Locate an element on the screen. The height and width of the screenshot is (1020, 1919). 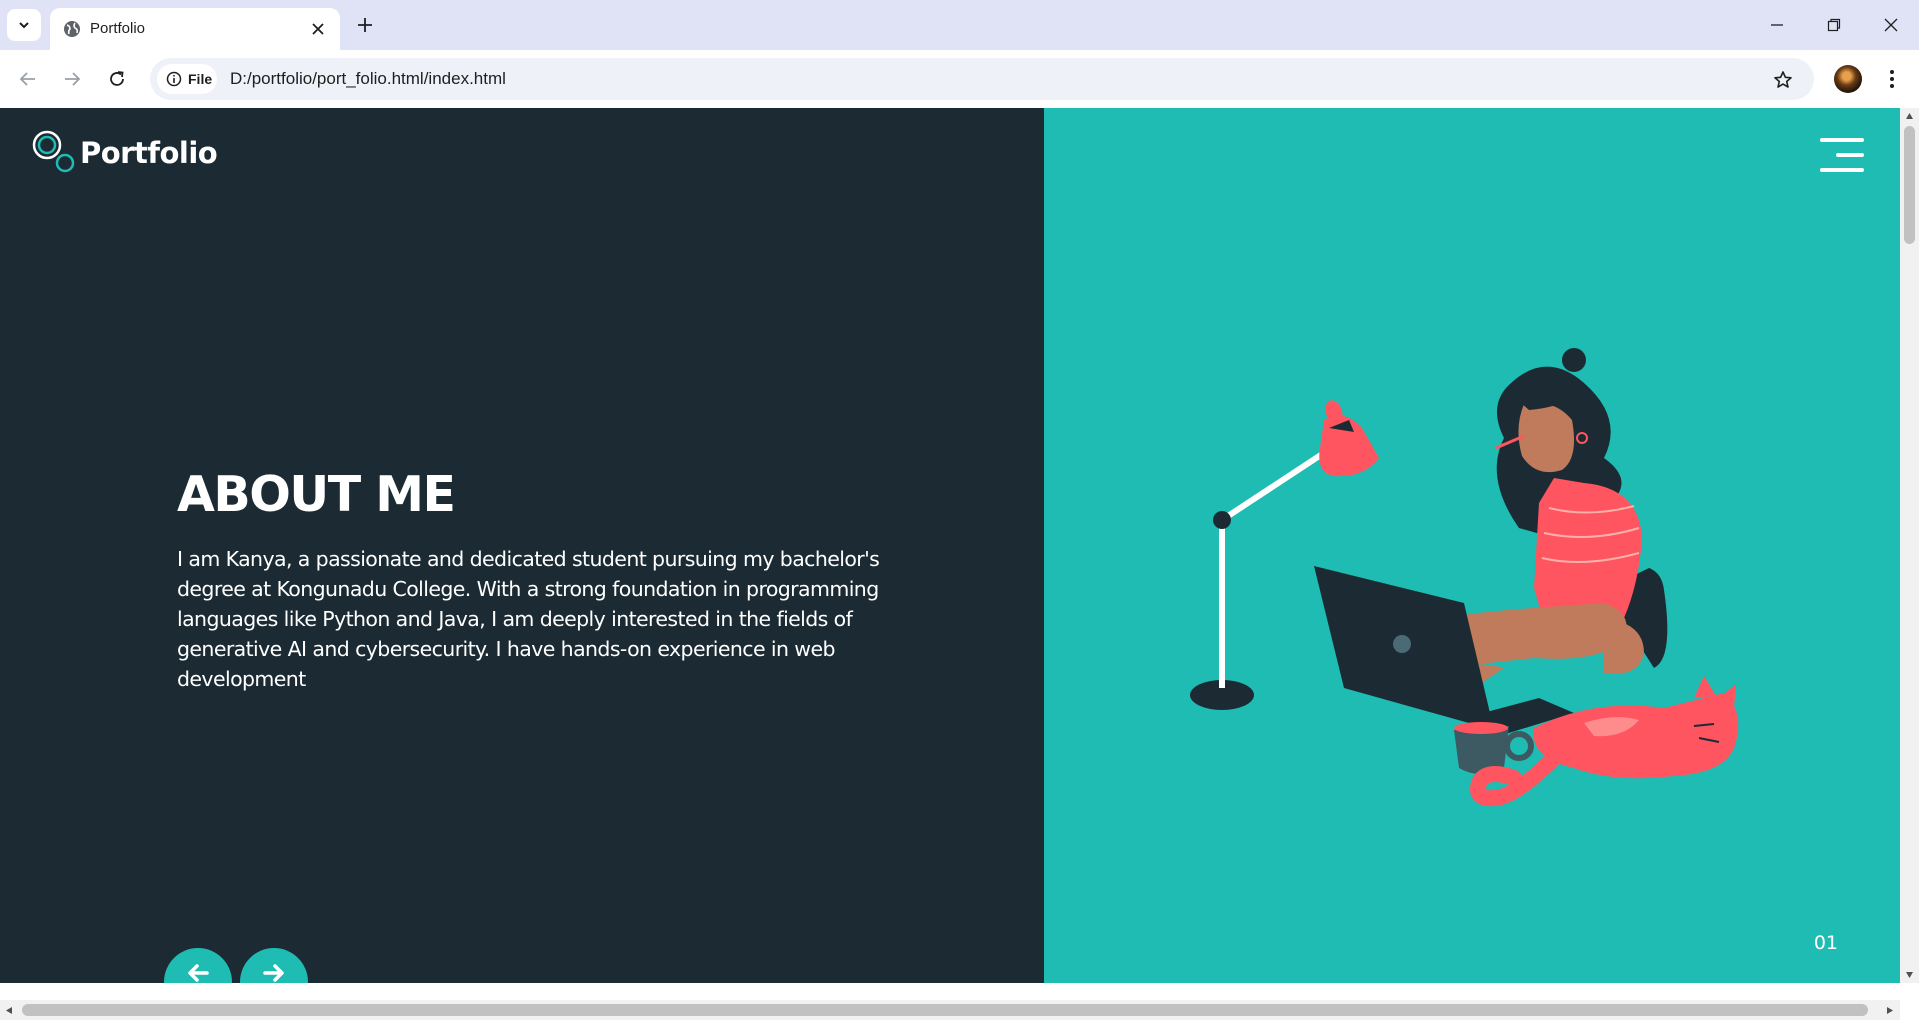
site-info-chip: File is located at coordinates (187, 79).